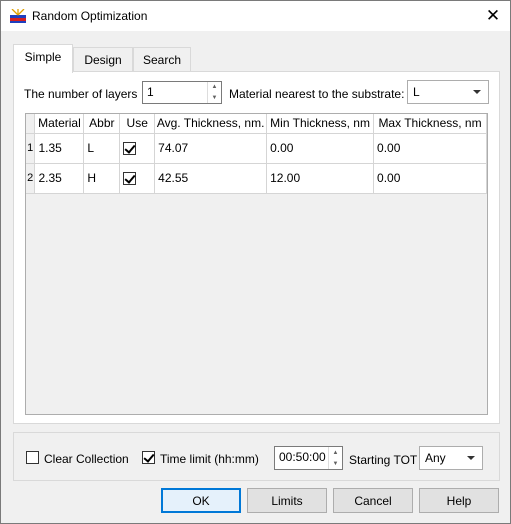 This screenshot has height=524, width=511. Describe the element at coordinates (90, 16) in the screenshot. I see `window-title: Random Optimization` at that location.